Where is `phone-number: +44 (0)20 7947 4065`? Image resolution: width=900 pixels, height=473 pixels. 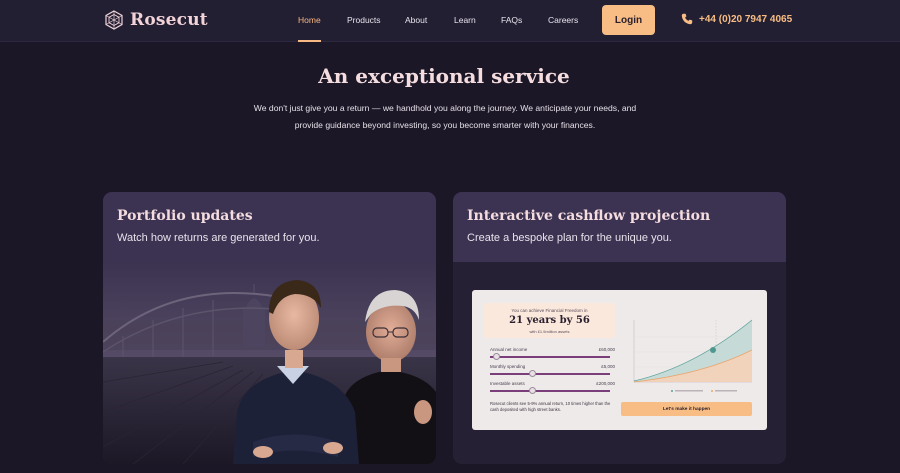 phone-number: +44 (0)20 7947 4065 is located at coordinates (746, 19).